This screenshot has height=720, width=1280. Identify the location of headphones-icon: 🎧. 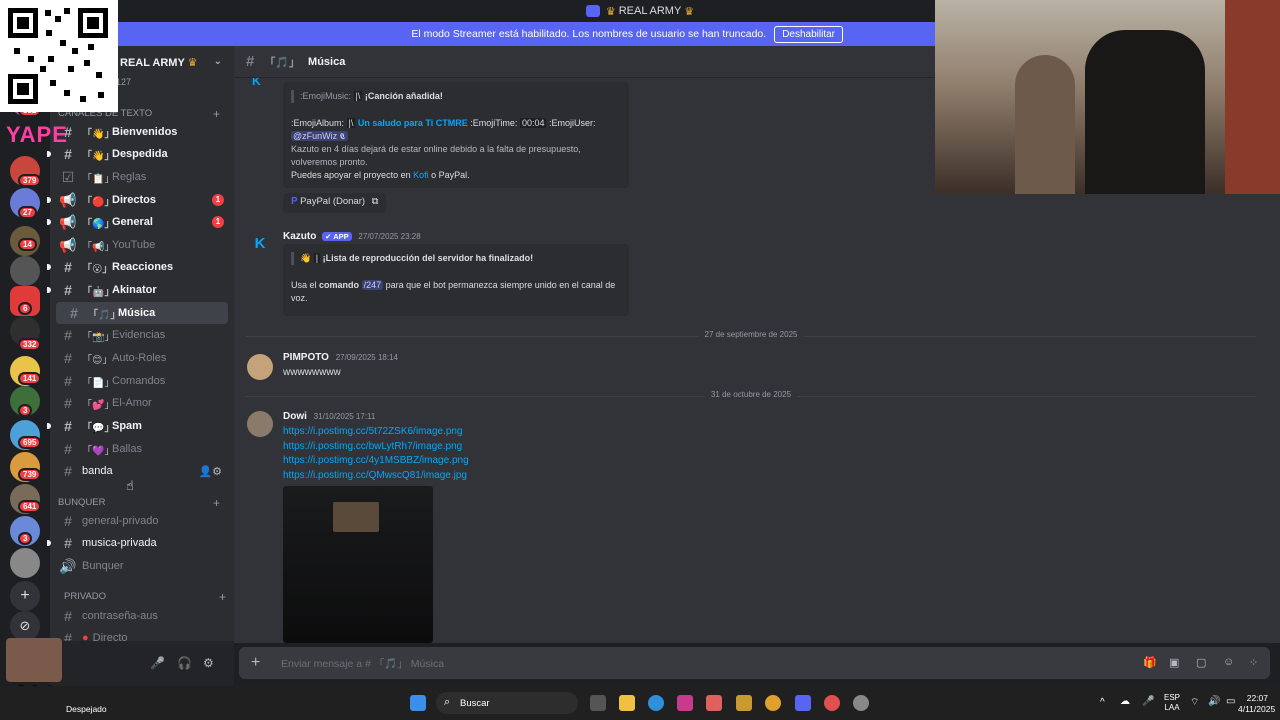
(184, 663).